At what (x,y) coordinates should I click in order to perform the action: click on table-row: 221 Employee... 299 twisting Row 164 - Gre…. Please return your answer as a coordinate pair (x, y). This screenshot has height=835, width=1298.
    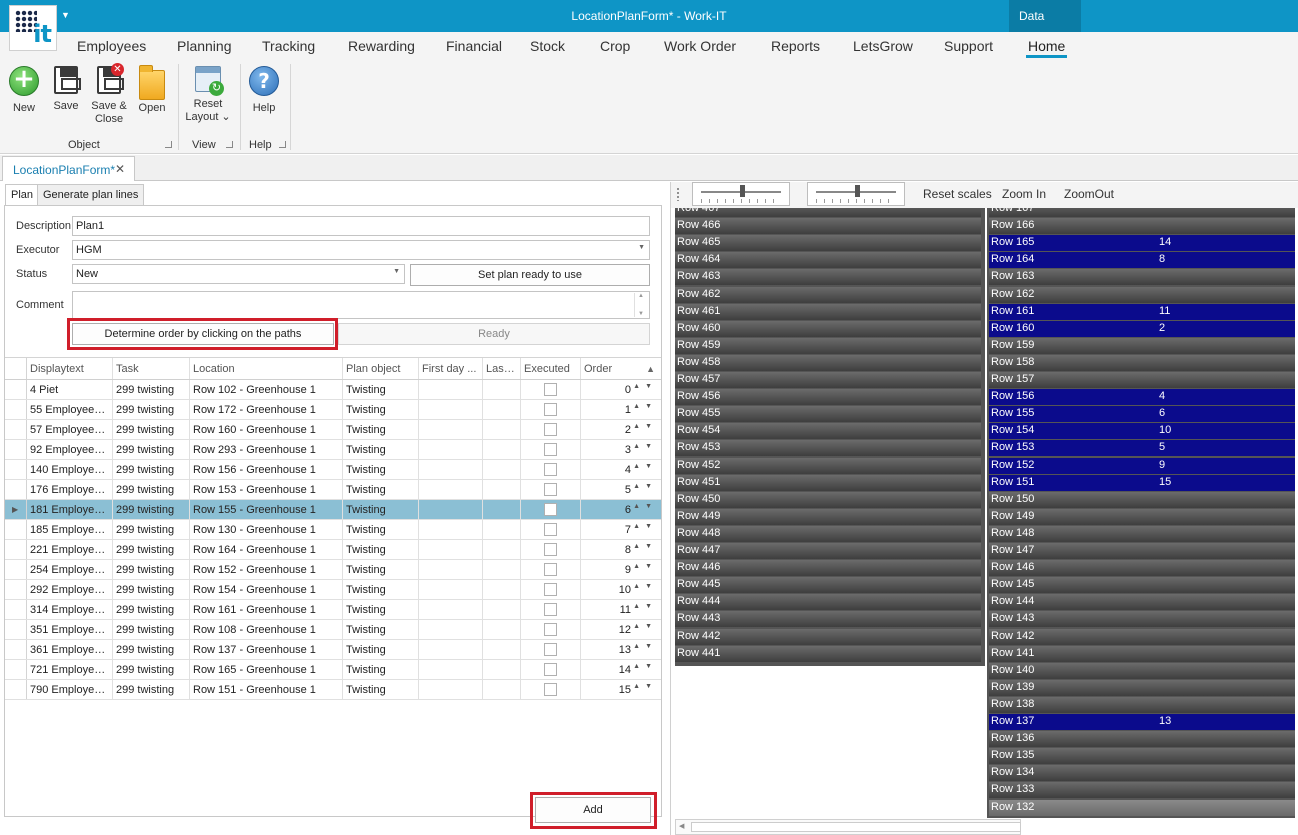
    Looking at the image, I should click on (333, 550).